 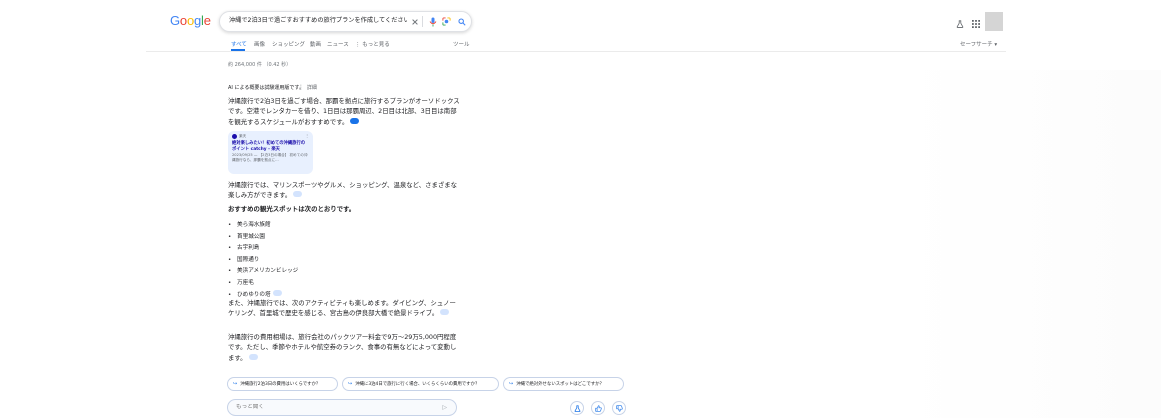 I want to click on followup-chip: ↪ 沖縄に3泊4日で旅行に行く場合、いくらくらいの費用ですか？, so click(x=420, y=384).